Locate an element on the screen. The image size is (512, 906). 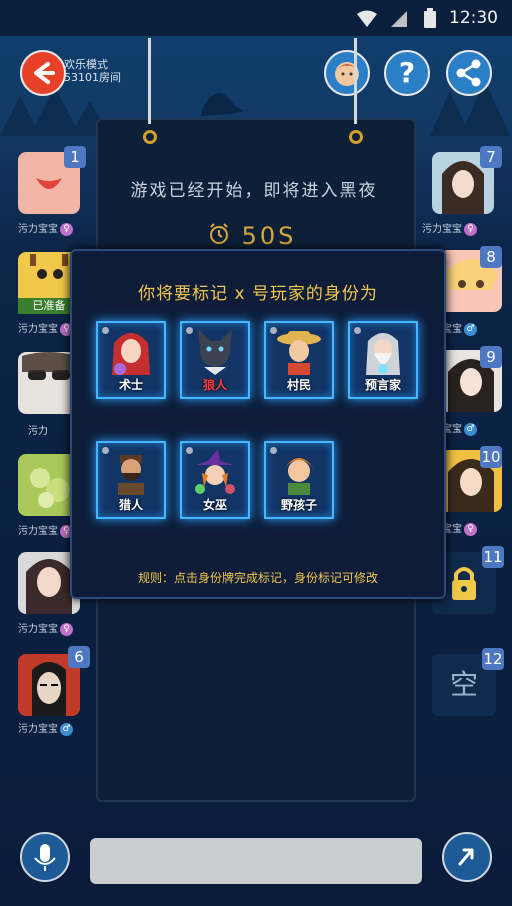
seer-icon is located at coordinates (383, 354).